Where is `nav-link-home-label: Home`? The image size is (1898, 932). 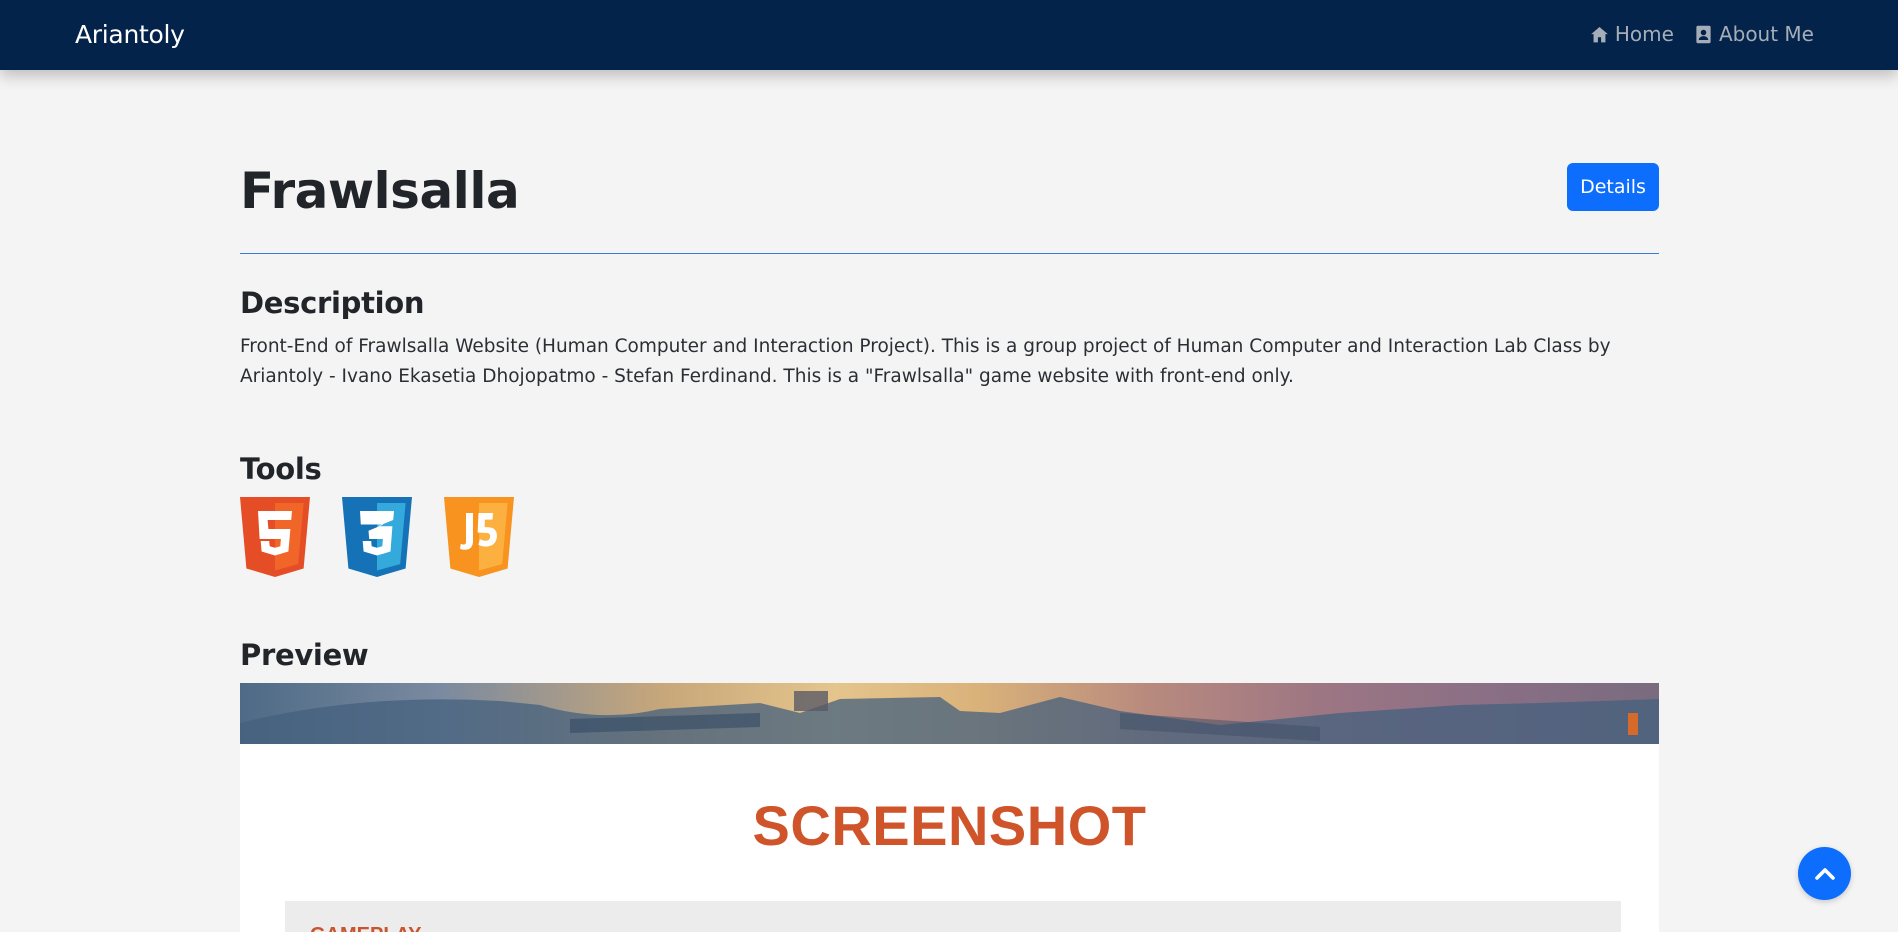 nav-link-home-label: Home is located at coordinates (1644, 34).